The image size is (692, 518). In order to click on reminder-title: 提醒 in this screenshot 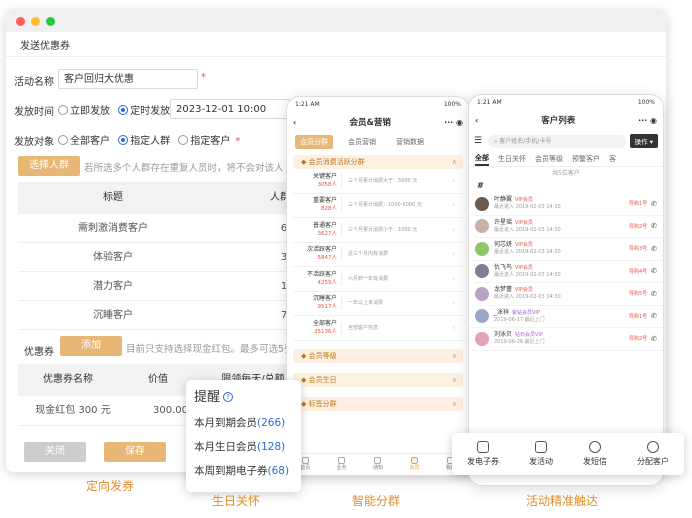, I will do `click(207, 397)`.